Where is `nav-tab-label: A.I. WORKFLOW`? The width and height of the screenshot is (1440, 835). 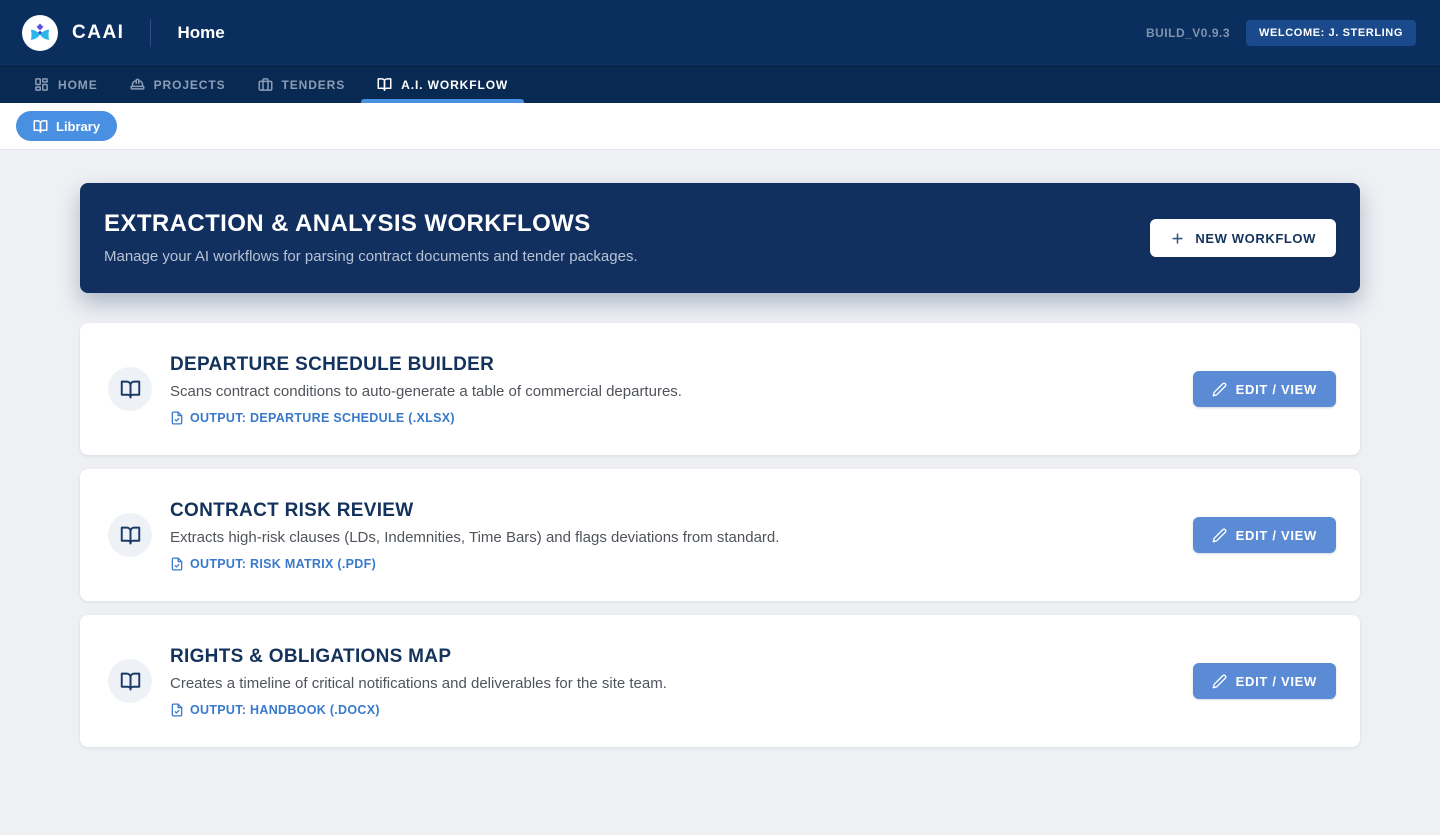
nav-tab-label: A.I. WORKFLOW is located at coordinates (455, 84).